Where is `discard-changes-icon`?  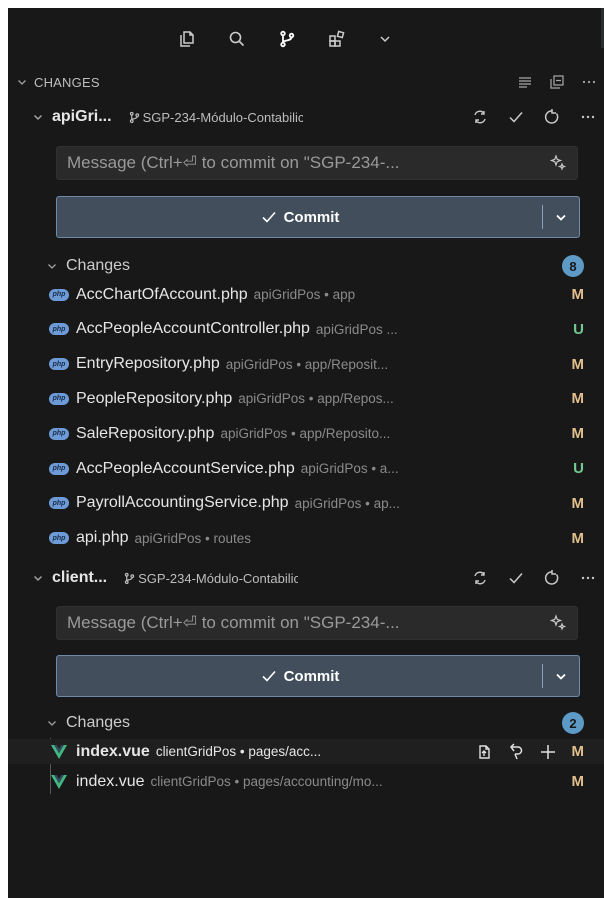
discard-changes-icon is located at coordinates (516, 752).